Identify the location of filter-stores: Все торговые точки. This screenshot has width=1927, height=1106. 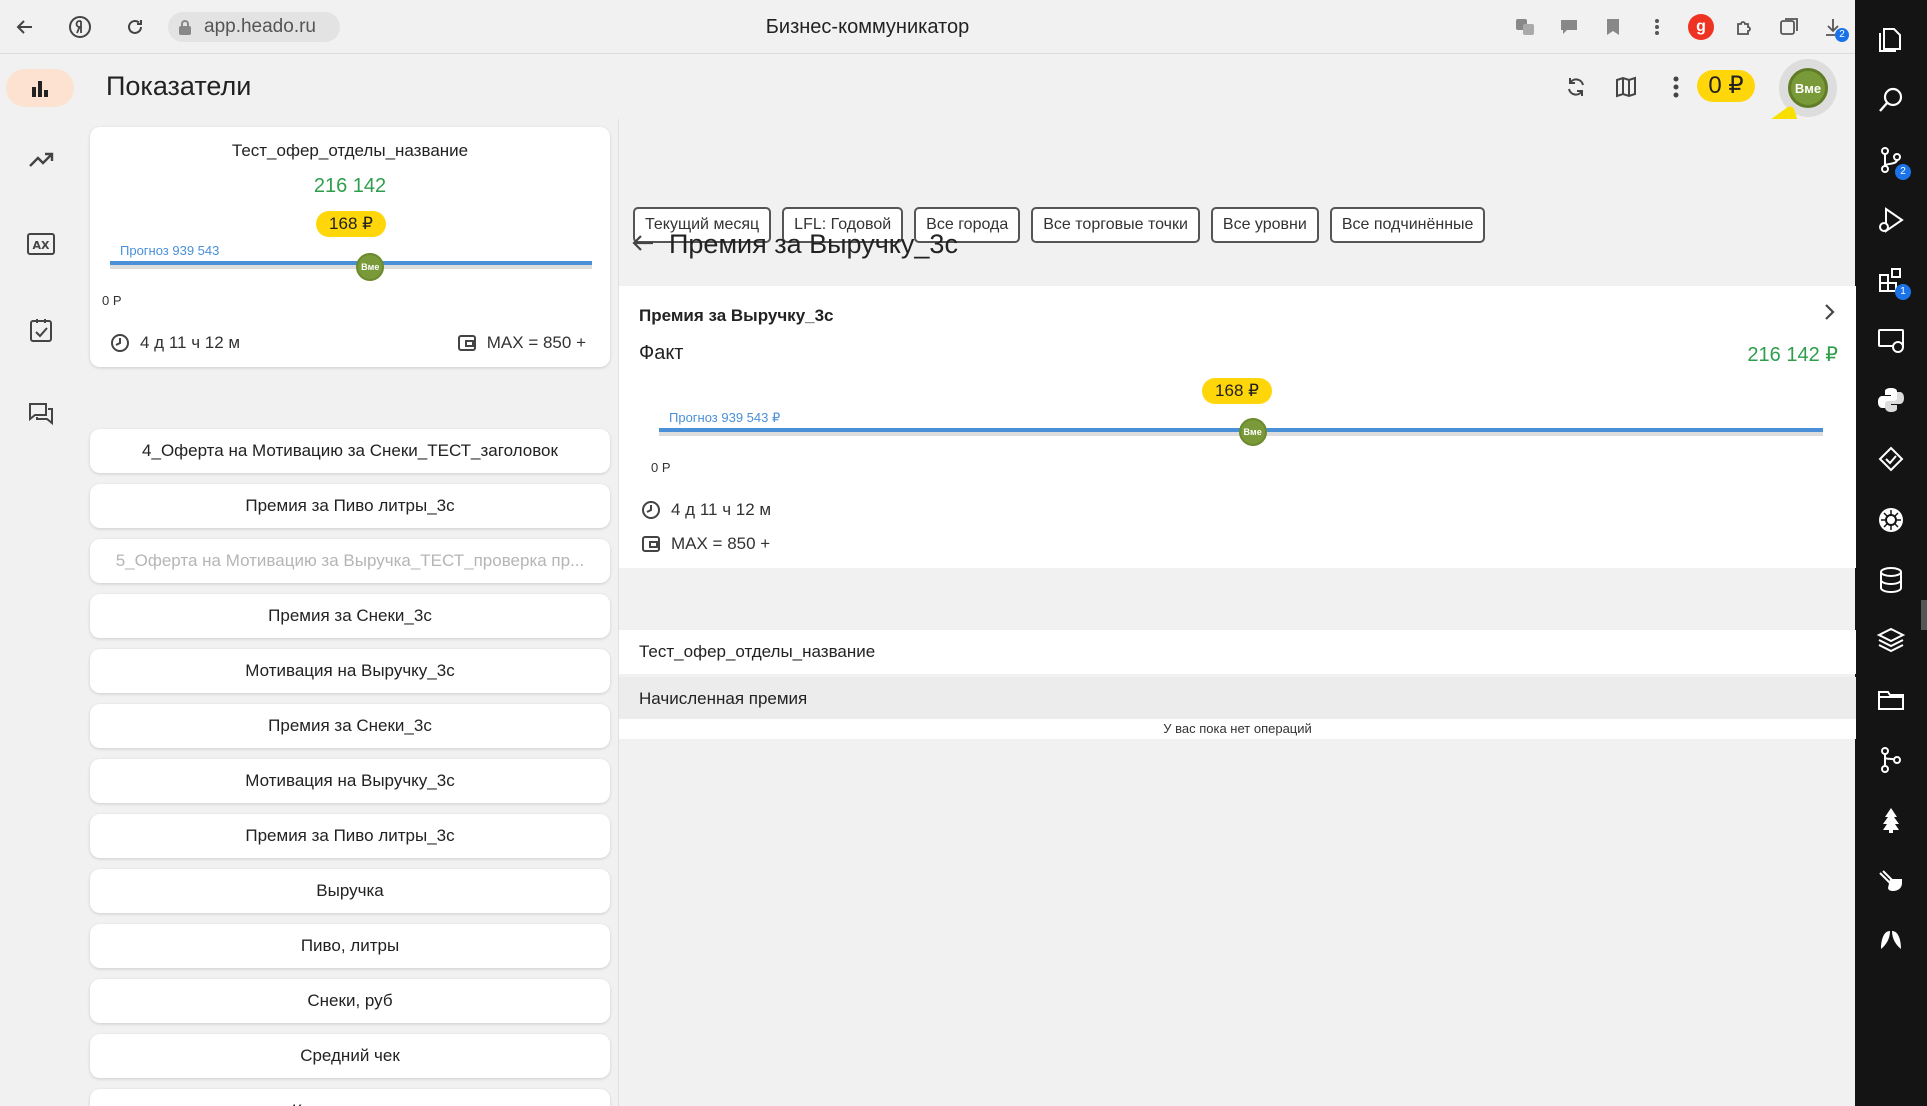
(1115, 225).